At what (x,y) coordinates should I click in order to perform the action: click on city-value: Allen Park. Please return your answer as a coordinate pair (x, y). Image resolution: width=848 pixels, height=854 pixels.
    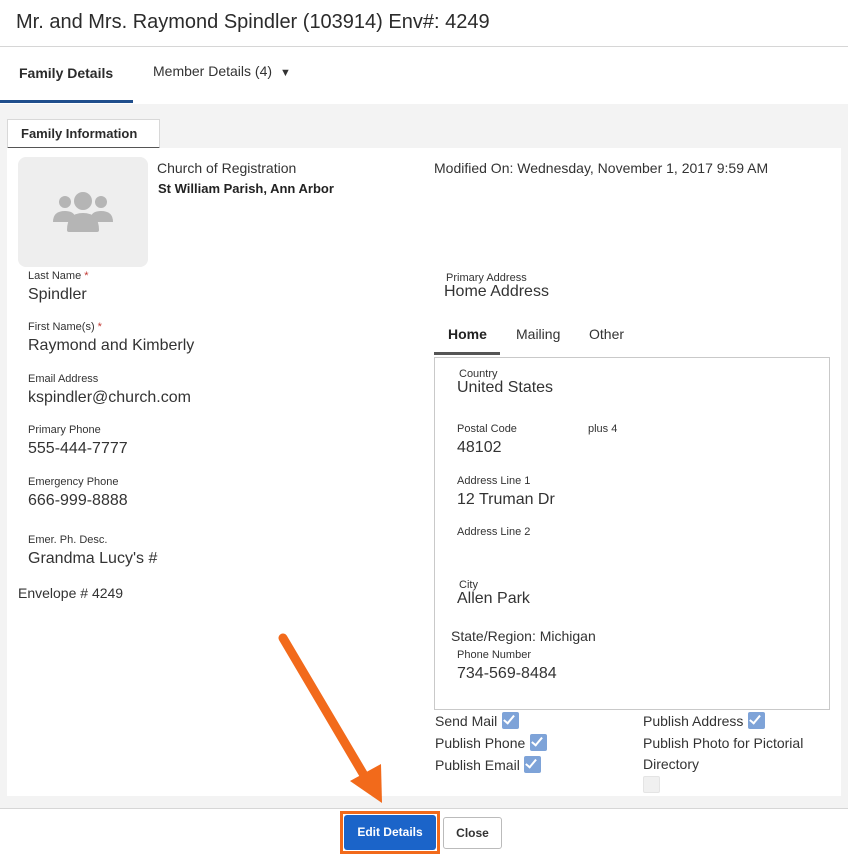
    Looking at the image, I should click on (493, 598).